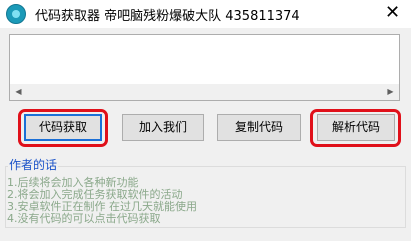  Describe the element at coordinates (84, 218) in the screenshot. I see `note-line-4: 4.没有代码的可以点击代码获取` at that location.